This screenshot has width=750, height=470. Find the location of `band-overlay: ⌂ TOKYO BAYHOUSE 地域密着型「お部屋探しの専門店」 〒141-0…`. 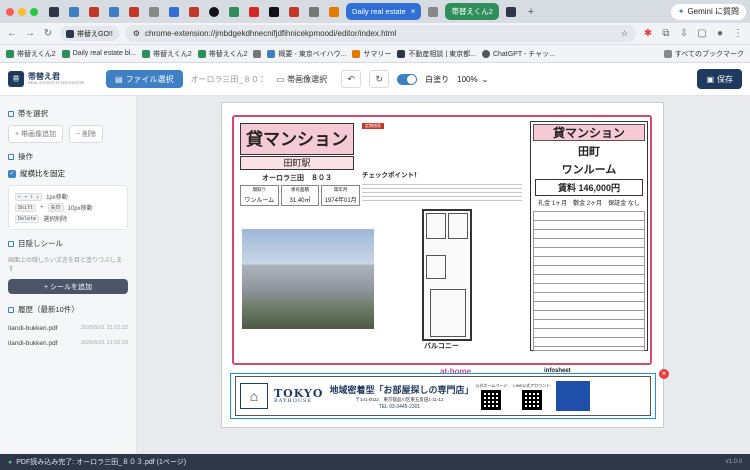

band-overlay: ⌂ TOKYO BAYHOUSE 地域密着型「お部屋探しの専門店」 〒141-0… is located at coordinates (443, 396).